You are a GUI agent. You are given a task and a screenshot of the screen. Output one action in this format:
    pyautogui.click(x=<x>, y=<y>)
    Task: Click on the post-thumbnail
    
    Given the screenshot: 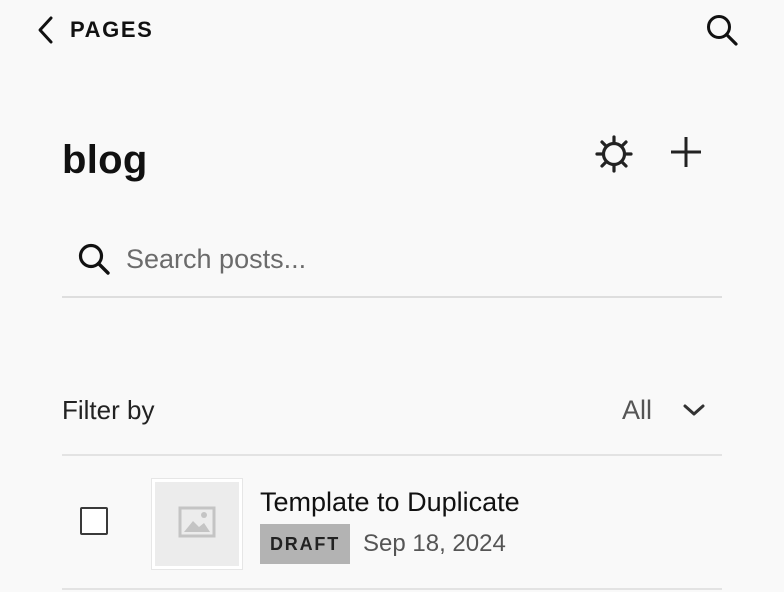 What is the action you would take?
    pyautogui.click(x=197, y=524)
    